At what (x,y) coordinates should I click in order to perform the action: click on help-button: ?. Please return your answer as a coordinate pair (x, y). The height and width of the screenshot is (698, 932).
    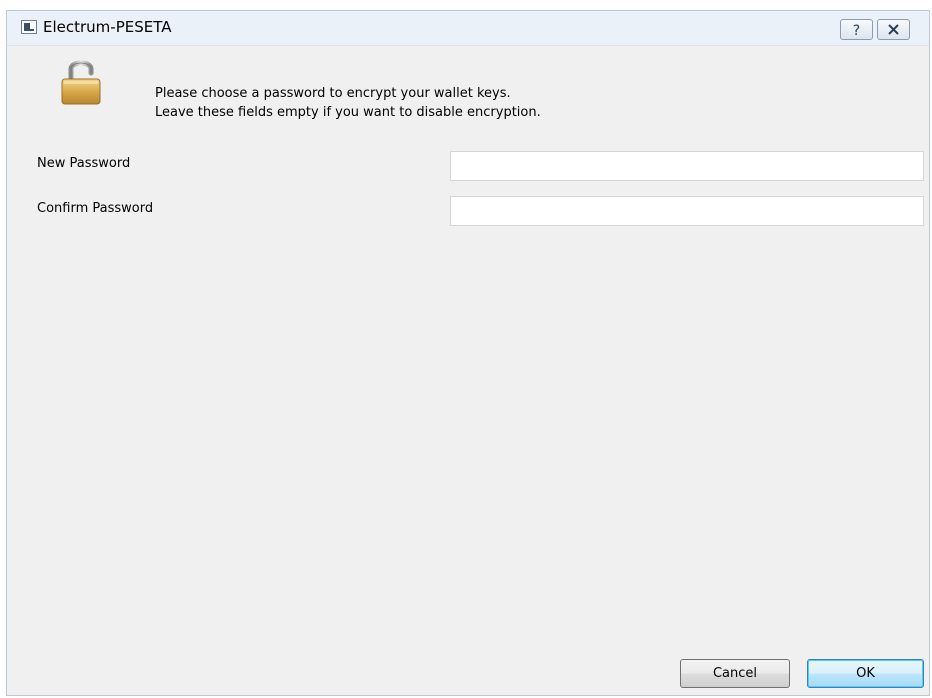
    Looking at the image, I should click on (856, 29).